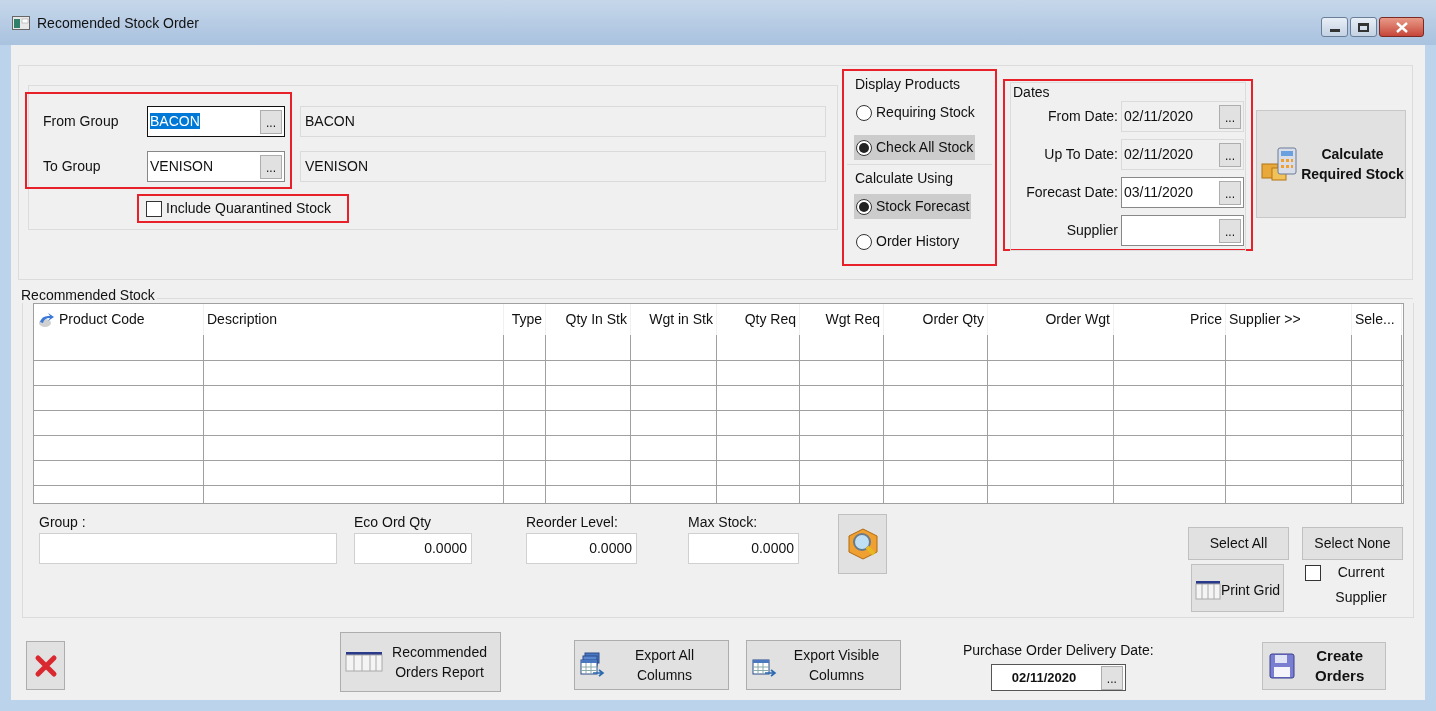 This screenshot has height=711, width=1436. Describe the element at coordinates (175, 121) in the screenshot. I see `field-value: BACON` at that location.